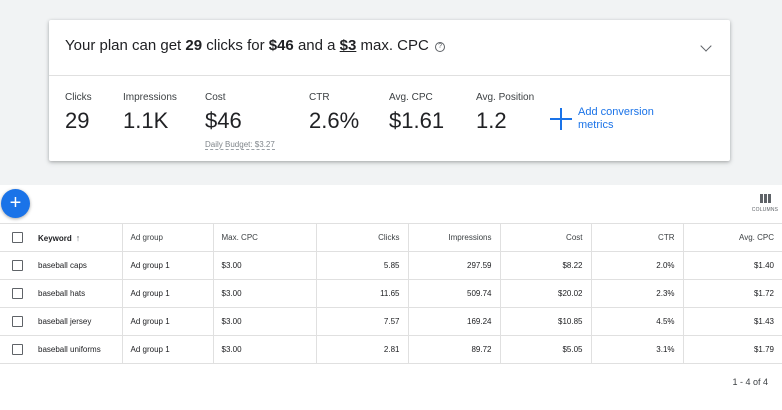 This screenshot has width=782, height=410. I want to click on plus-icon, so click(561, 119).